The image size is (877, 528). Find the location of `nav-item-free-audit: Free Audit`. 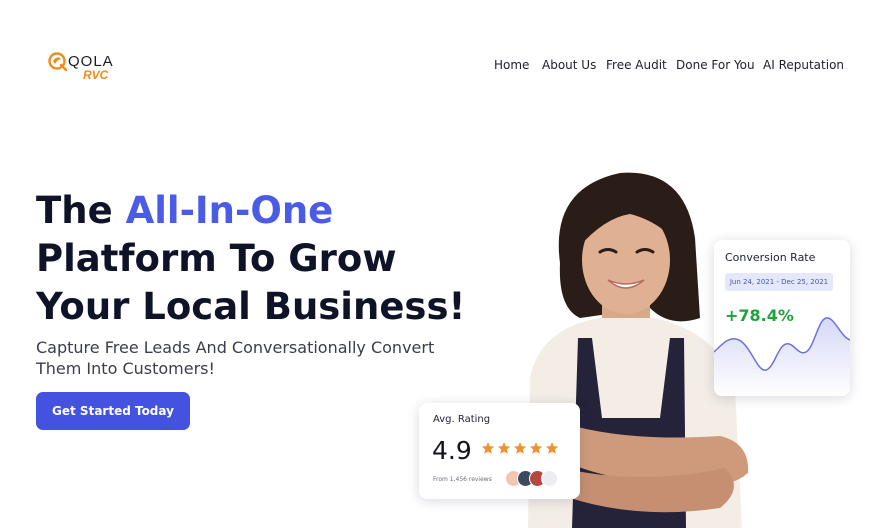

nav-item-free-audit: Free Audit is located at coordinates (636, 65).